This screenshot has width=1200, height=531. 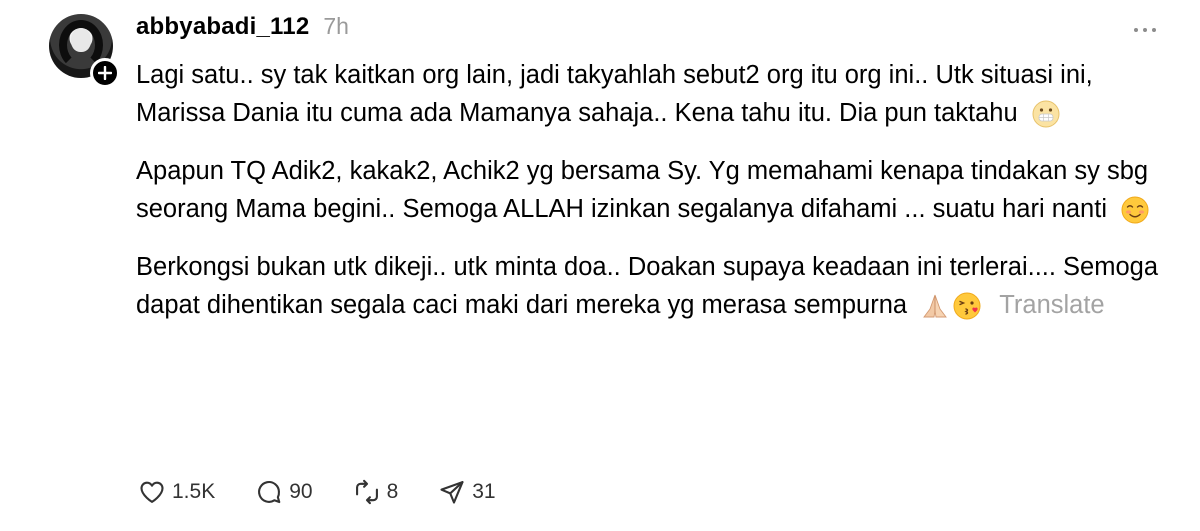 I want to click on heart-icon, so click(x=152, y=492).